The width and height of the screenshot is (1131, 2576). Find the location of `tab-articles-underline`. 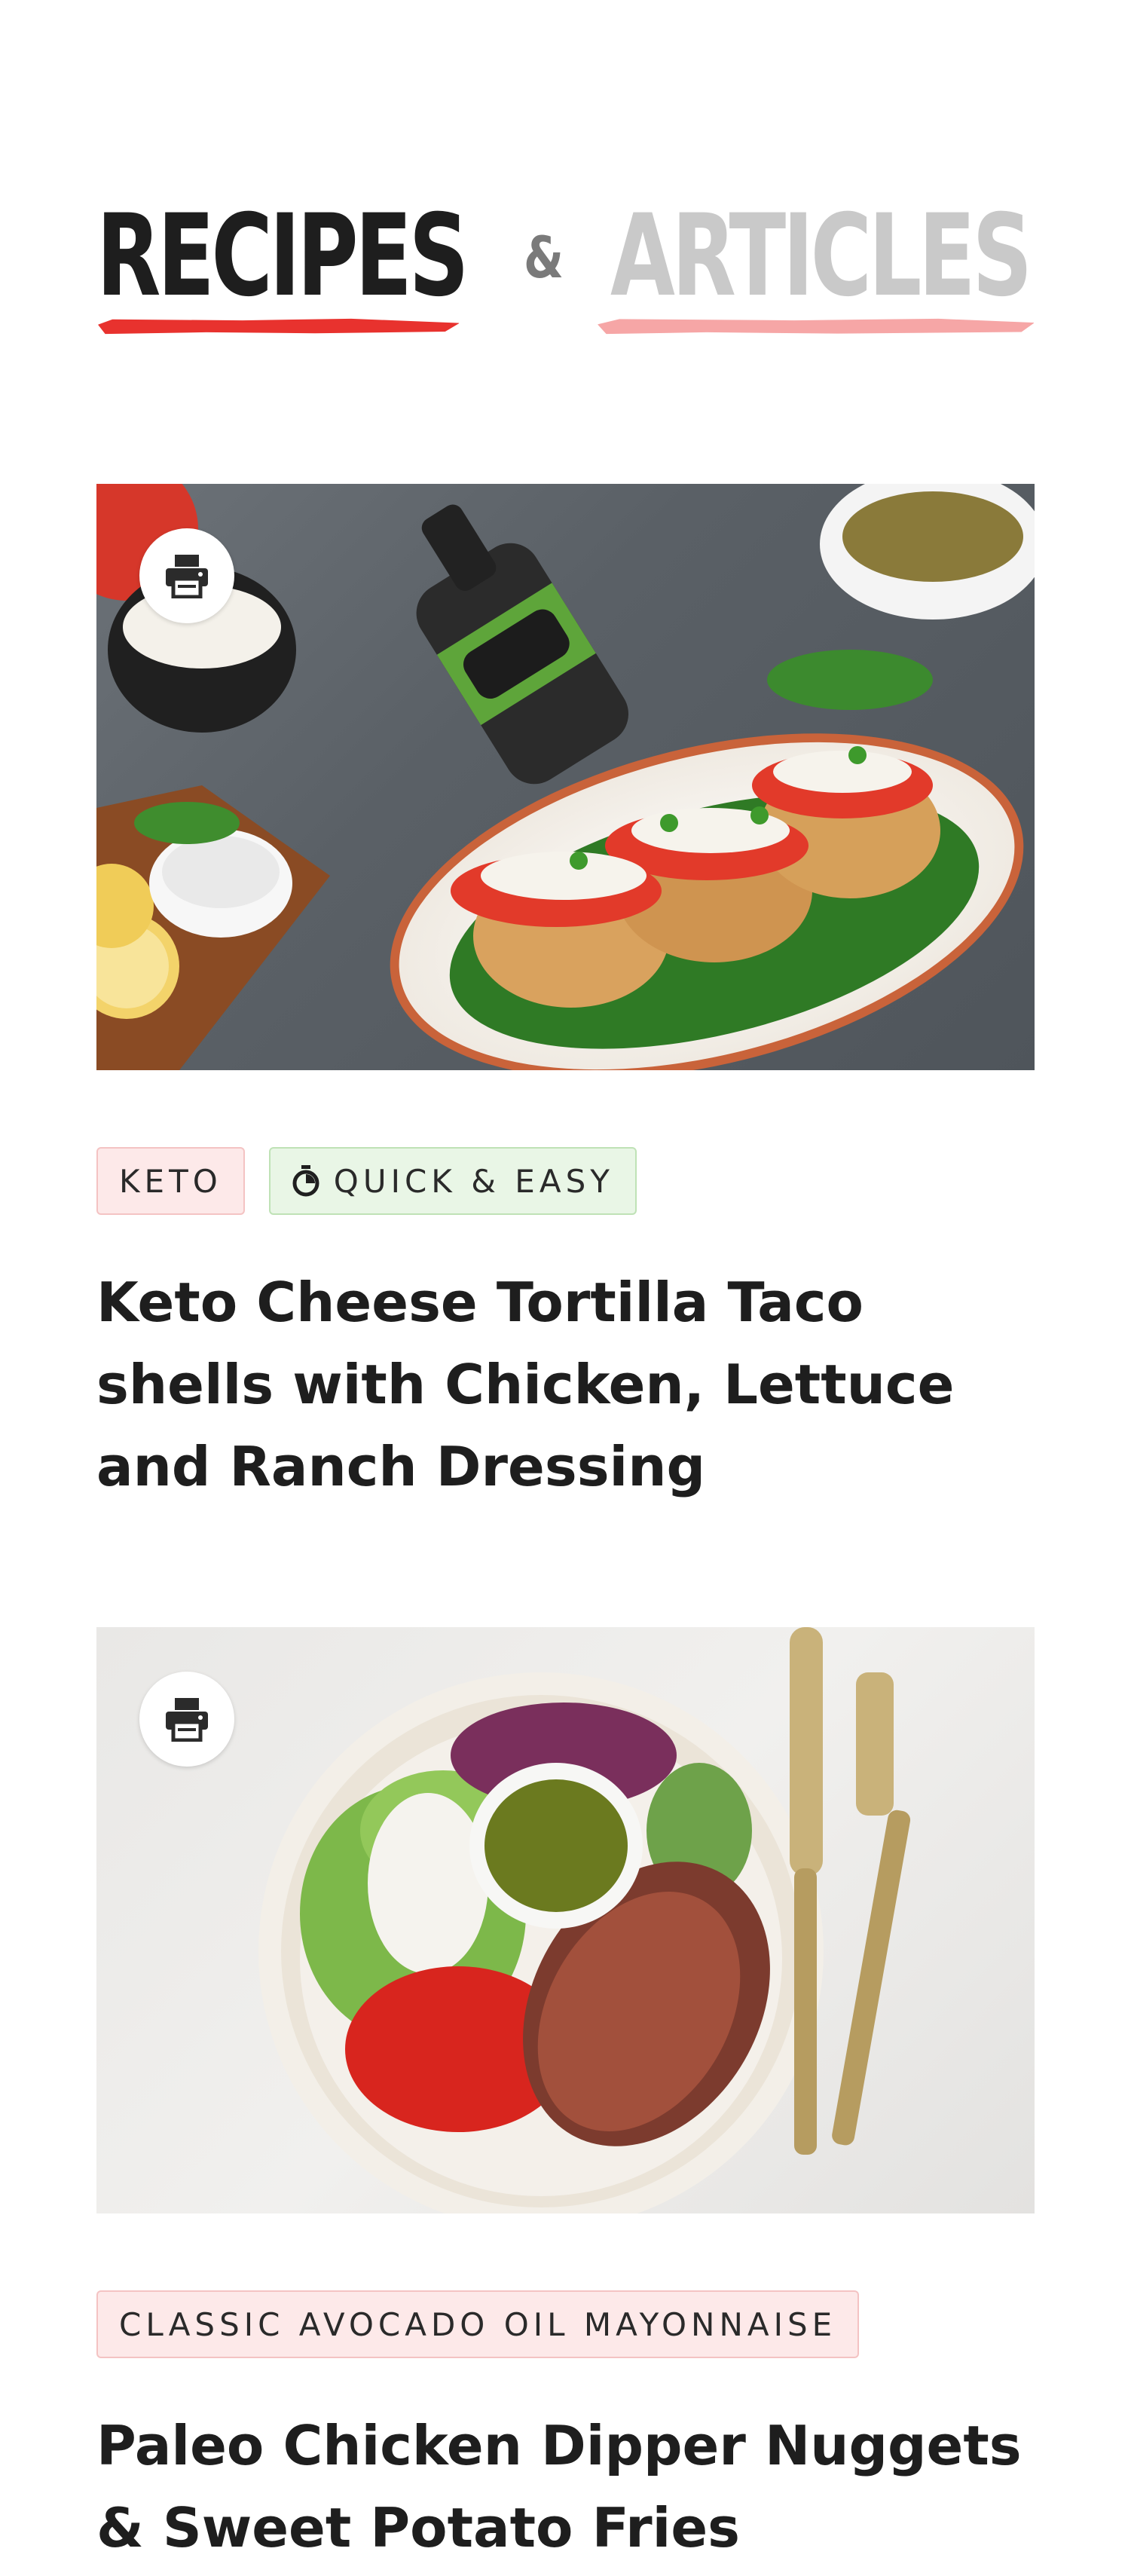

tab-articles-underline is located at coordinates (816, 326).